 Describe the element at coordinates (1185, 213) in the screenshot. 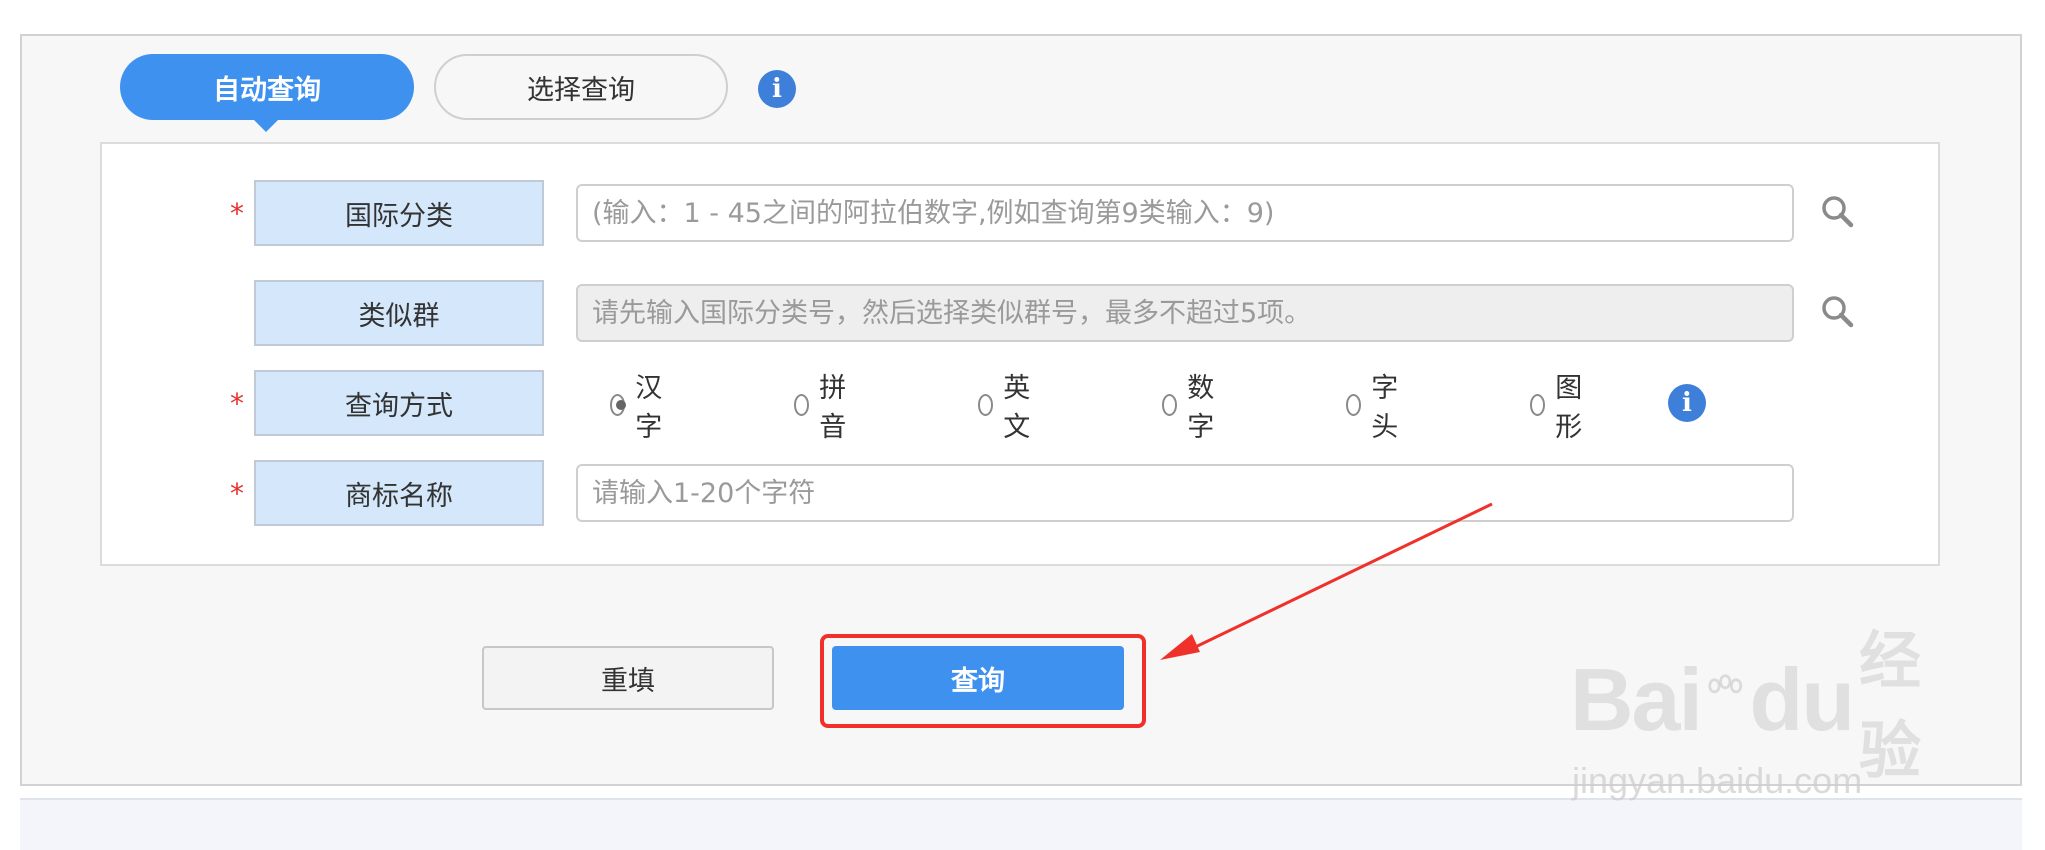

I see `intl-class-input` at that location.